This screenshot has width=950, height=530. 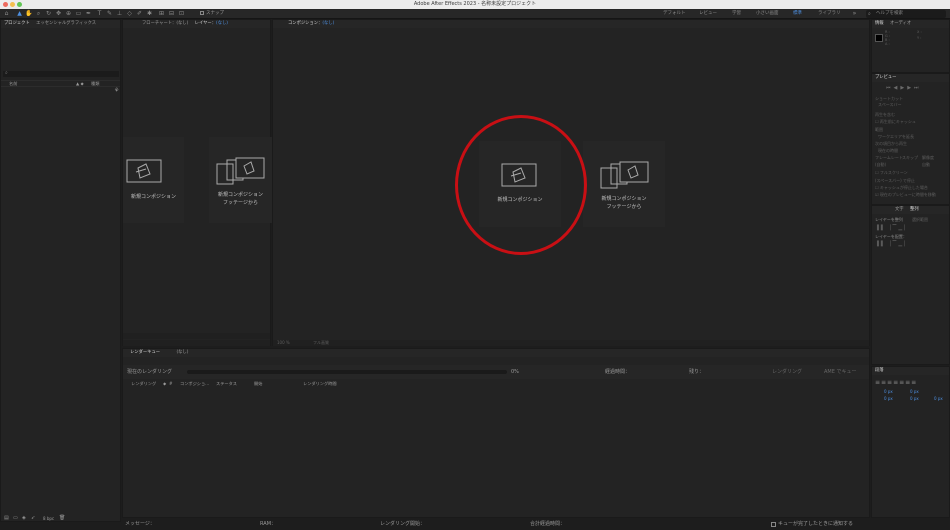 What do you see at coordinates (196, 336) in the screenshot?
I see `layer-timecode-bar` at bounding box center [196, 336].